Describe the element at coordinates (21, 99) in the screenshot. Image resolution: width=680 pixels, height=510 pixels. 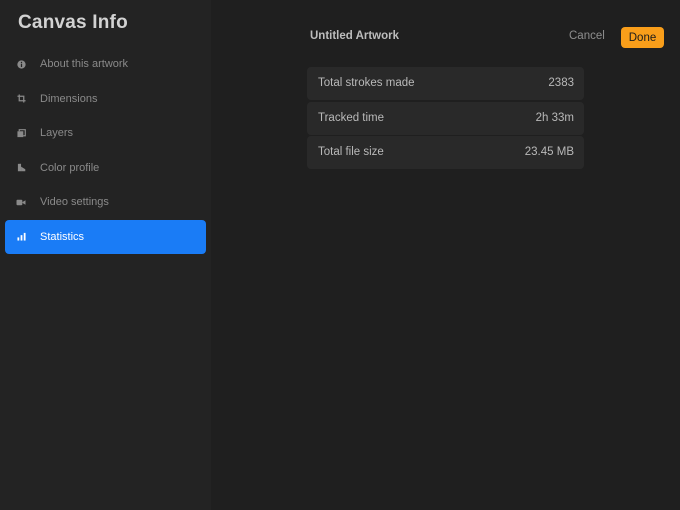
I see `crop-icon` at that location.